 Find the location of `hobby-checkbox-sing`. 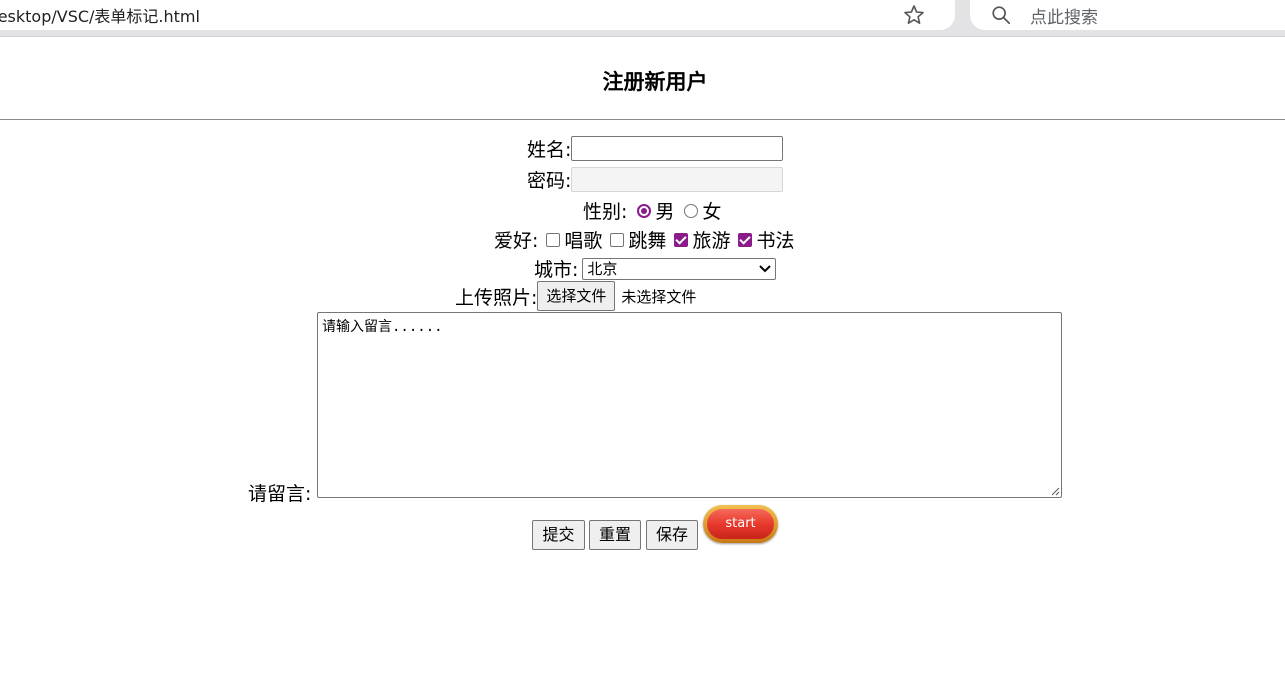

hobby-checkbox-sing is located at coordinates (553, 239).